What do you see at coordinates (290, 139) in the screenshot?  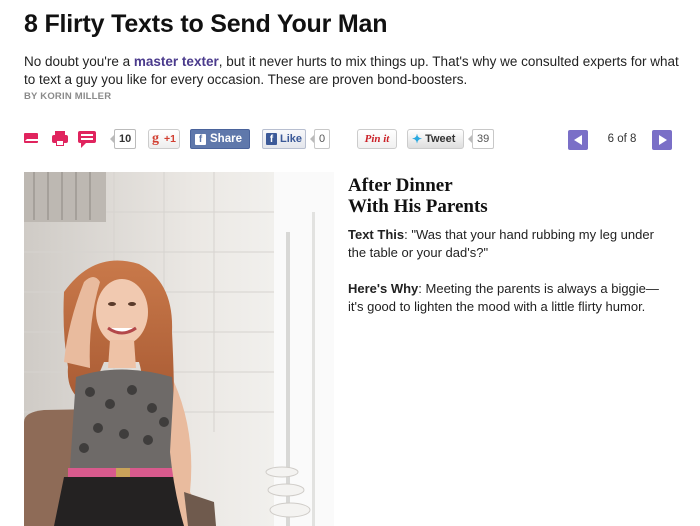 I see `facebook-like-label: Like` at bounding box center [290, 139].